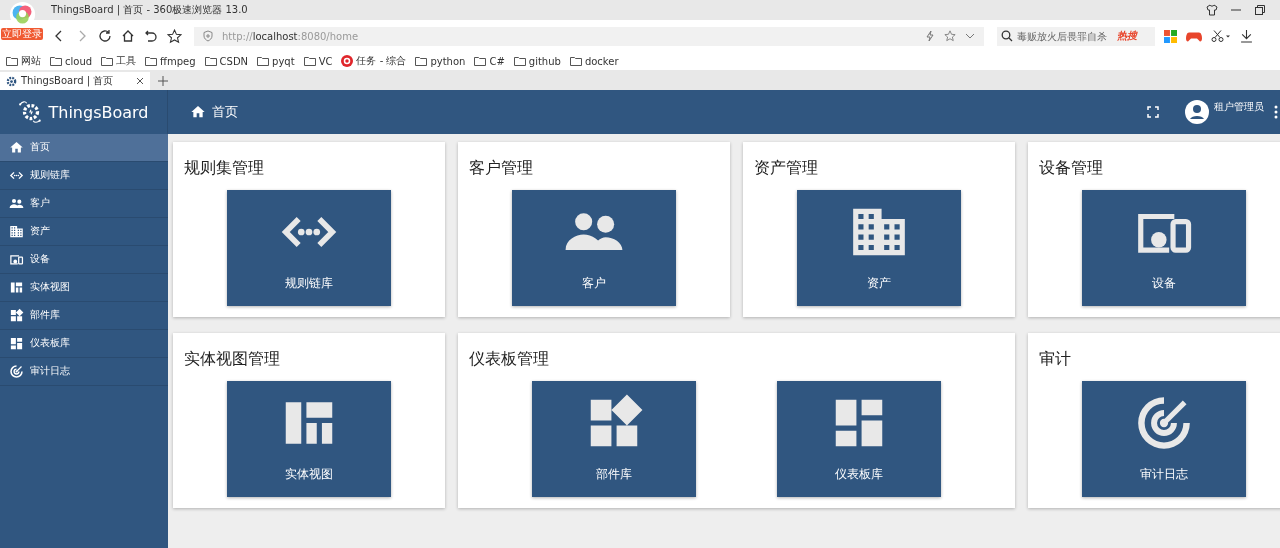  I want to click on sidebar-item: 部件库, so click(84, 316).